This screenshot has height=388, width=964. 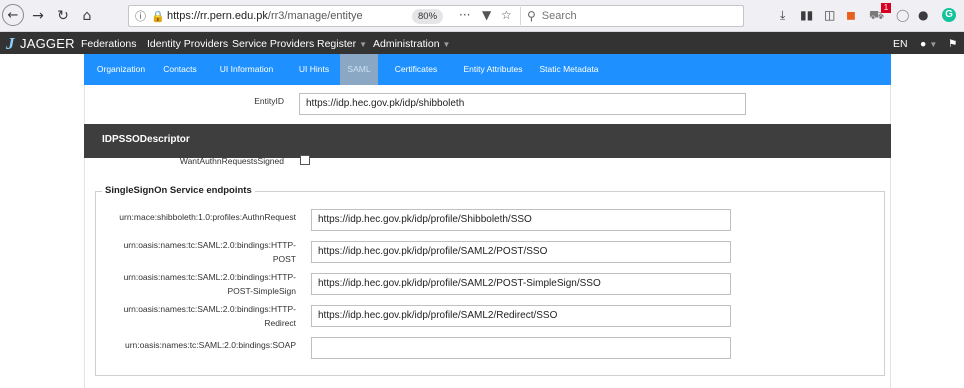 I want to click on endpoint-location-input, so click(x=521, y=348).